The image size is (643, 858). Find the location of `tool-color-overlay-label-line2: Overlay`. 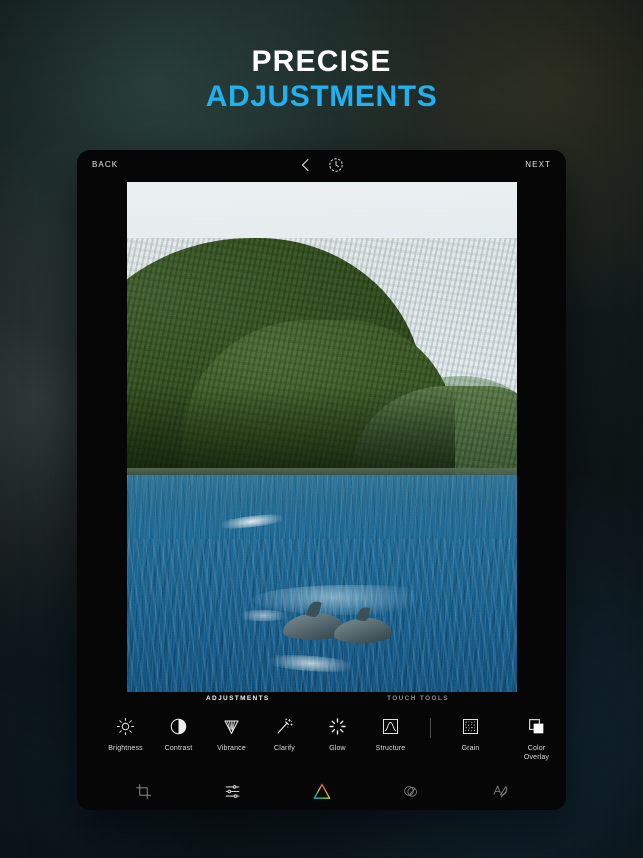

tool-color-overlay-label-line2: Overlay is located at coordinates (536, 758).